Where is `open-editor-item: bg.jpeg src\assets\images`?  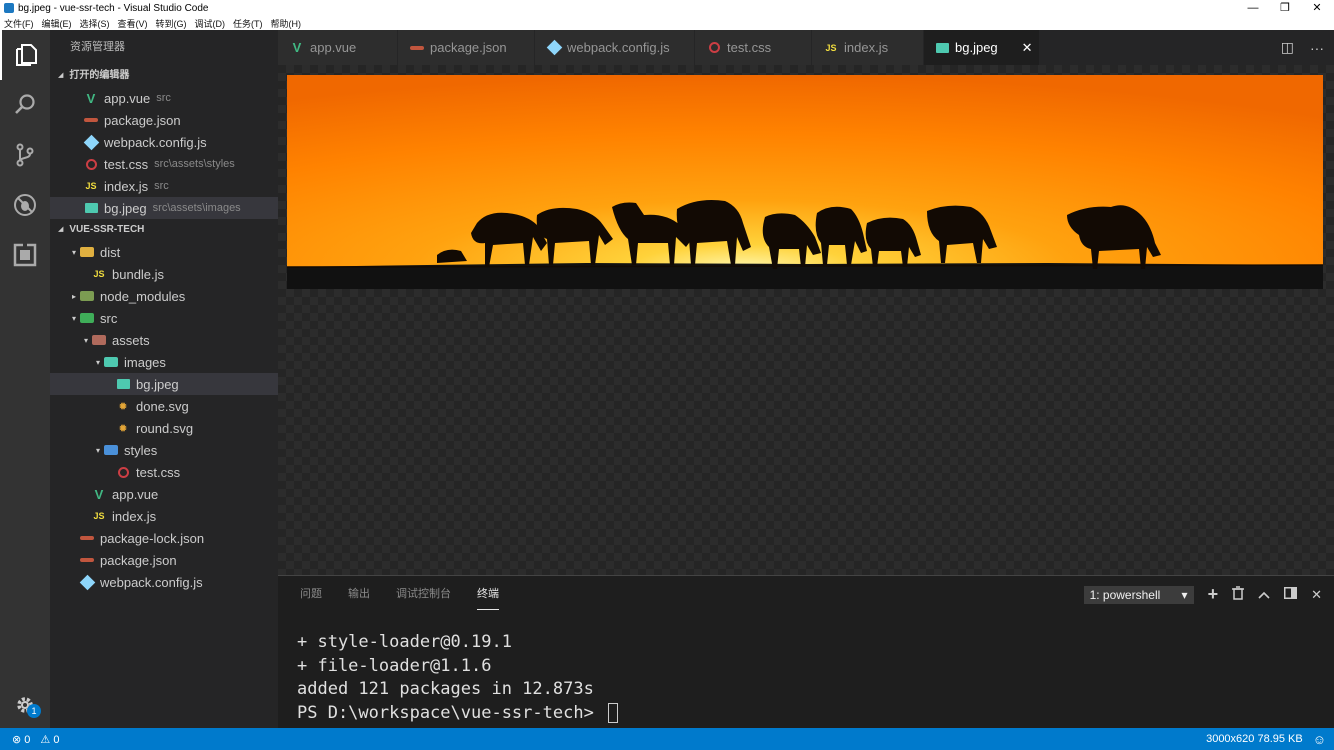
open-editor-item: bg.jpeg src\assets\images is located at coordinates (164, 208).